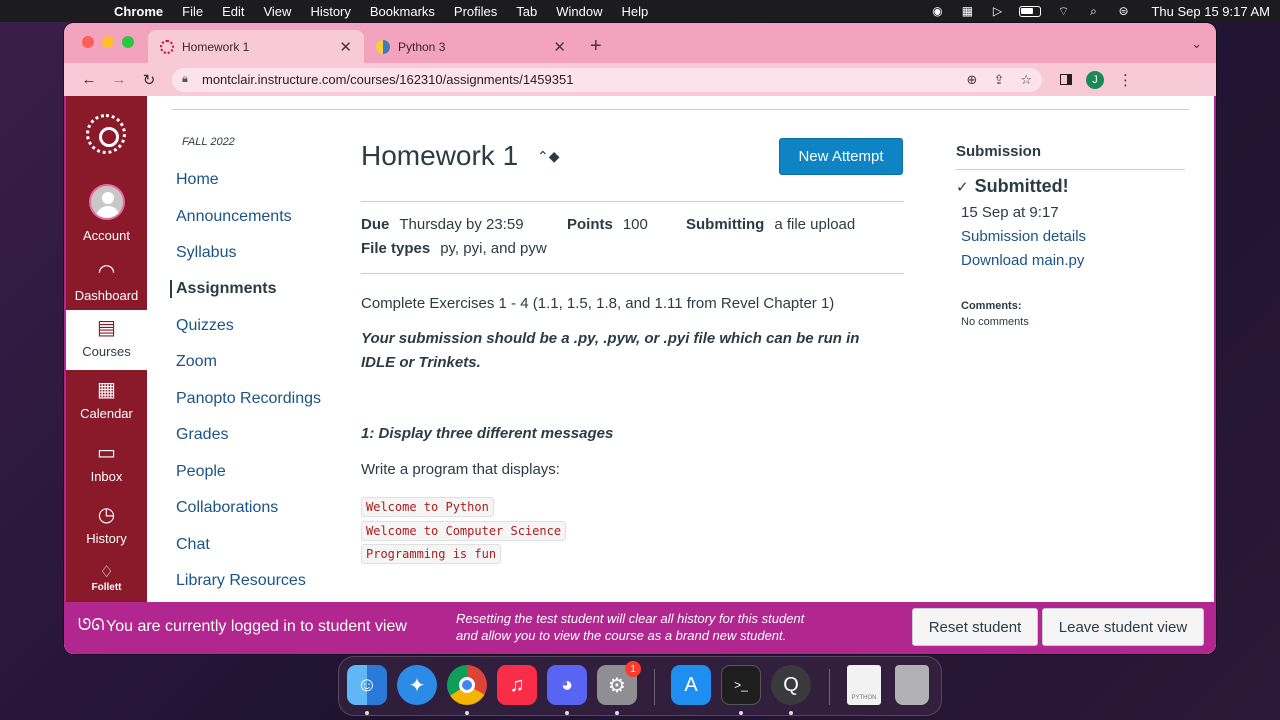 The image size is (1280, 720). I want to click on zoom-magnifier-icon: ⊕, so click(972, 80).